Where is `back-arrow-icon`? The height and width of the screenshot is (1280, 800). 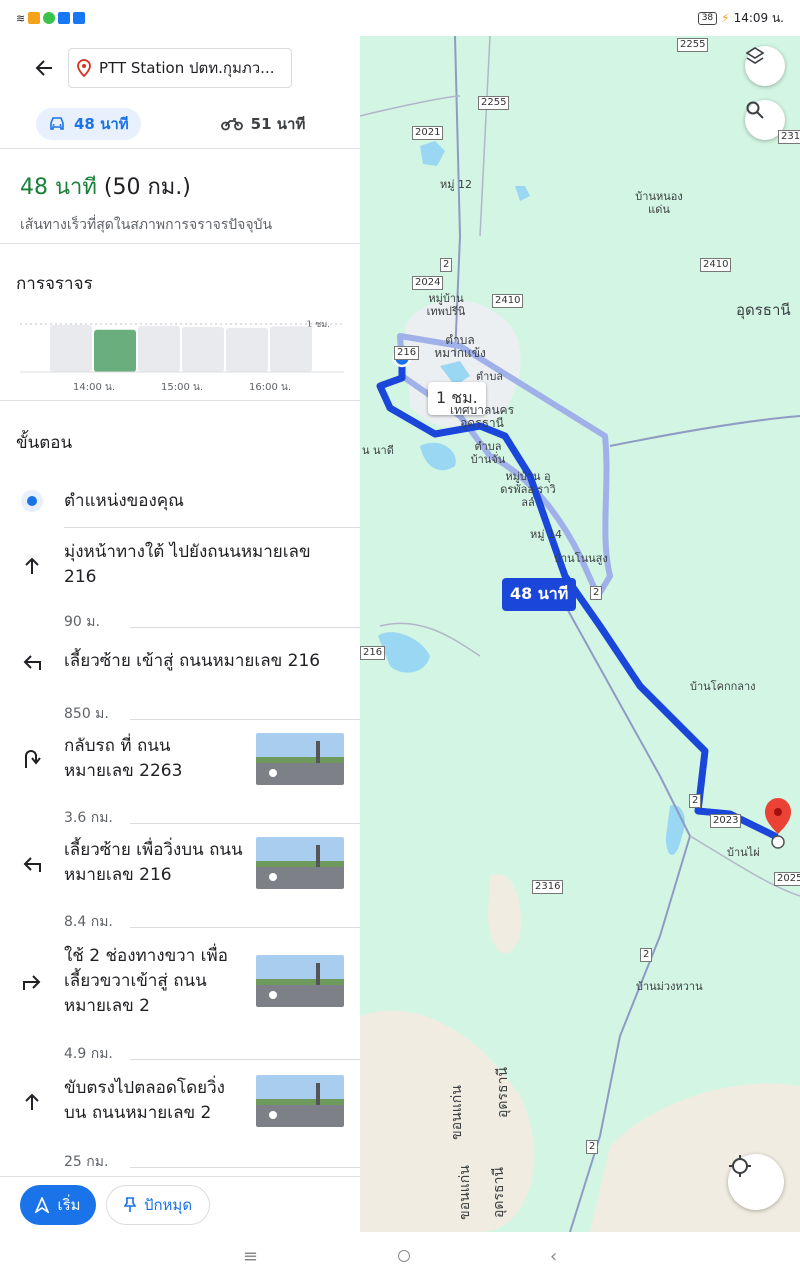 back-arrow-icon is located at coordinates (43, 68).